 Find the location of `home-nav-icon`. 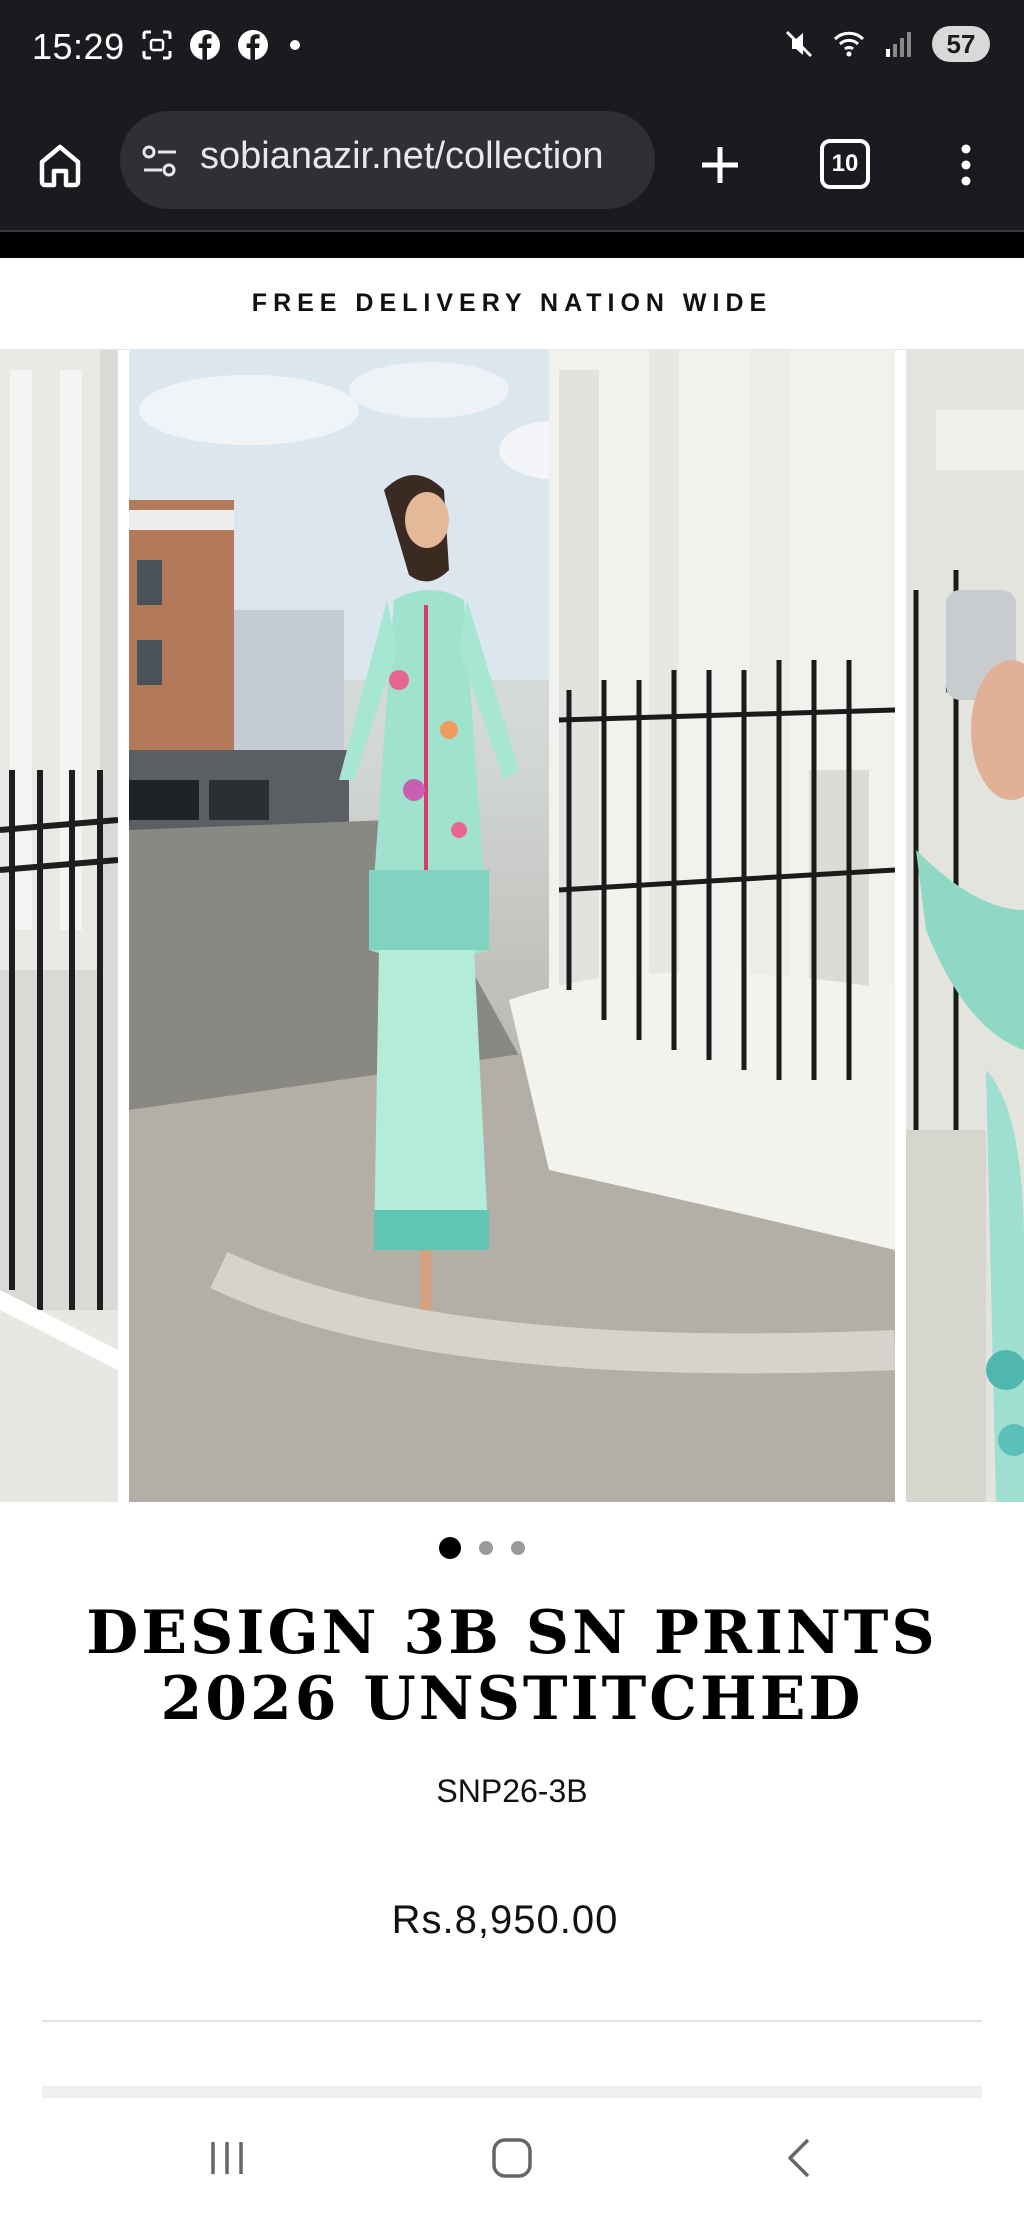

home-nav-icon is located at coordinates (512, 2158).